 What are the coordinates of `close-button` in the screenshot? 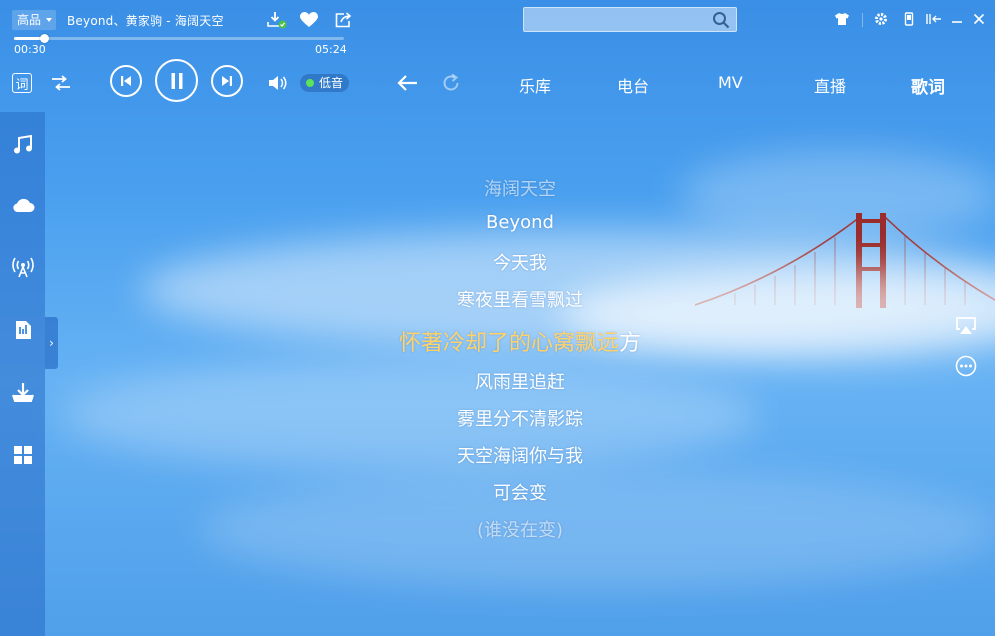 It's located at (979, 19).